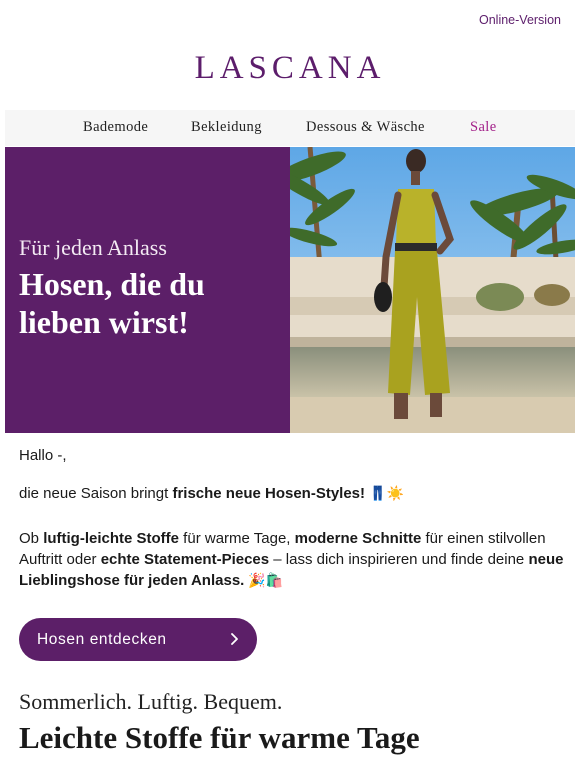 This screenshot has width=580, height=774. Describe the element at coordinates (151, 701) in the screenshot. I see `section-subtitle: Sommerlich. Luftig. Bequem.` at that location.